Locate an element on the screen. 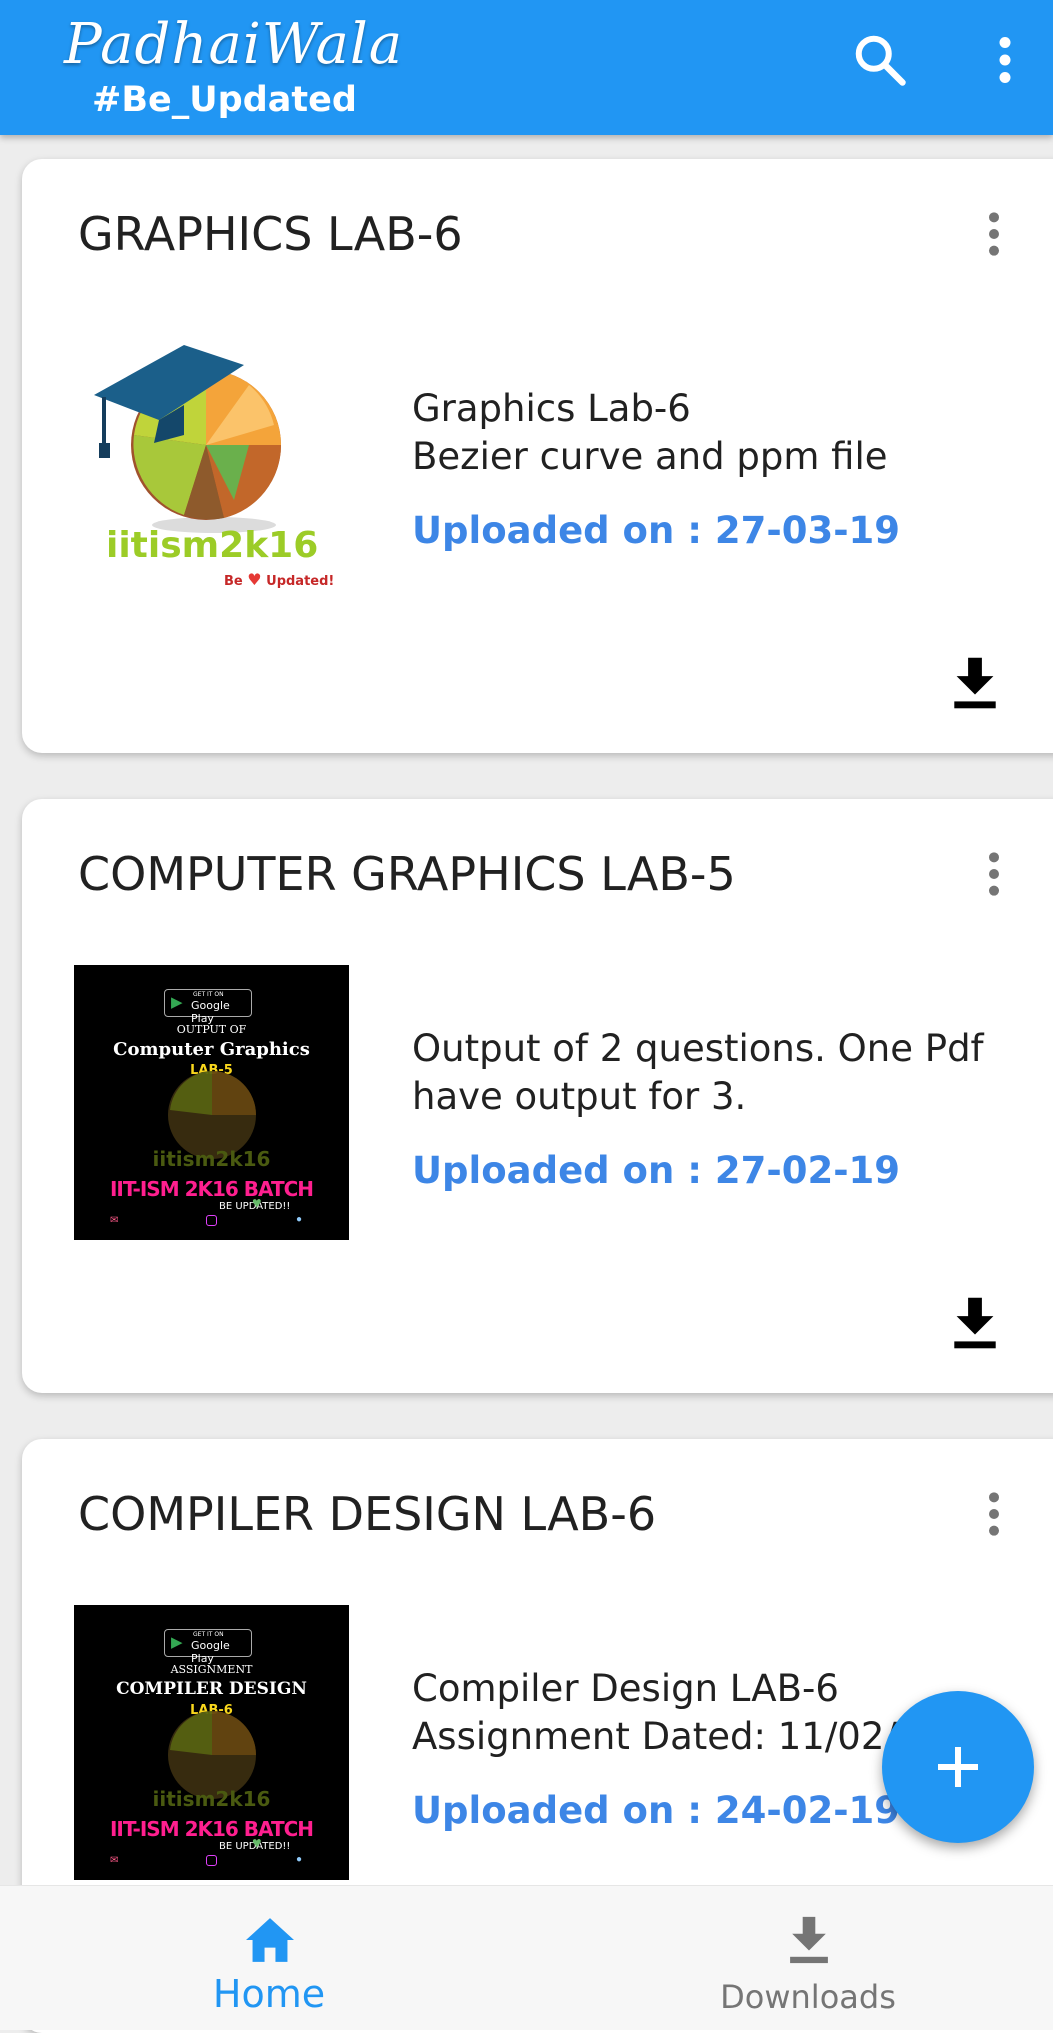 This screenshot has width=1053, height=2033. home-icon is located at coordinates (270, 1940).